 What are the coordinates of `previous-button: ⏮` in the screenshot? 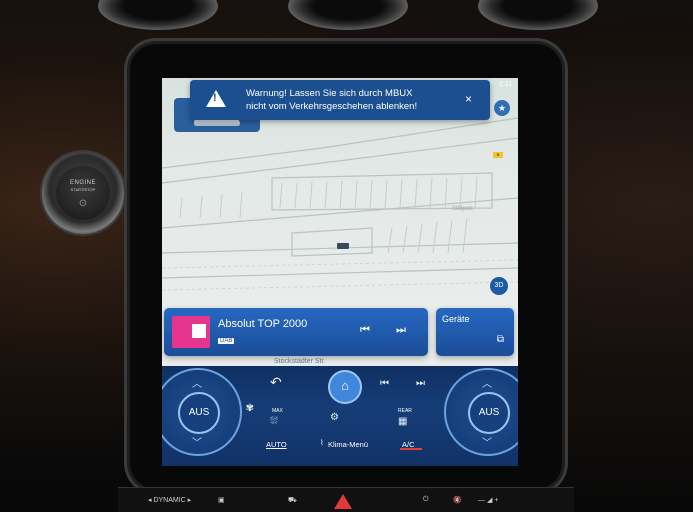 It's located at (384, 383).